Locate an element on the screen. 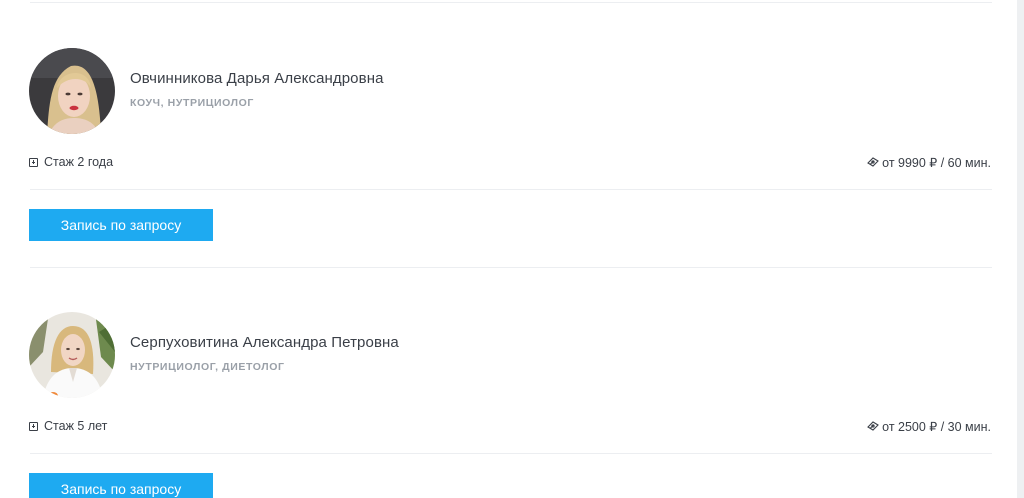 The image size is (1024, 498). experience: Стаж 2 года is located at coordinates (71, 162).